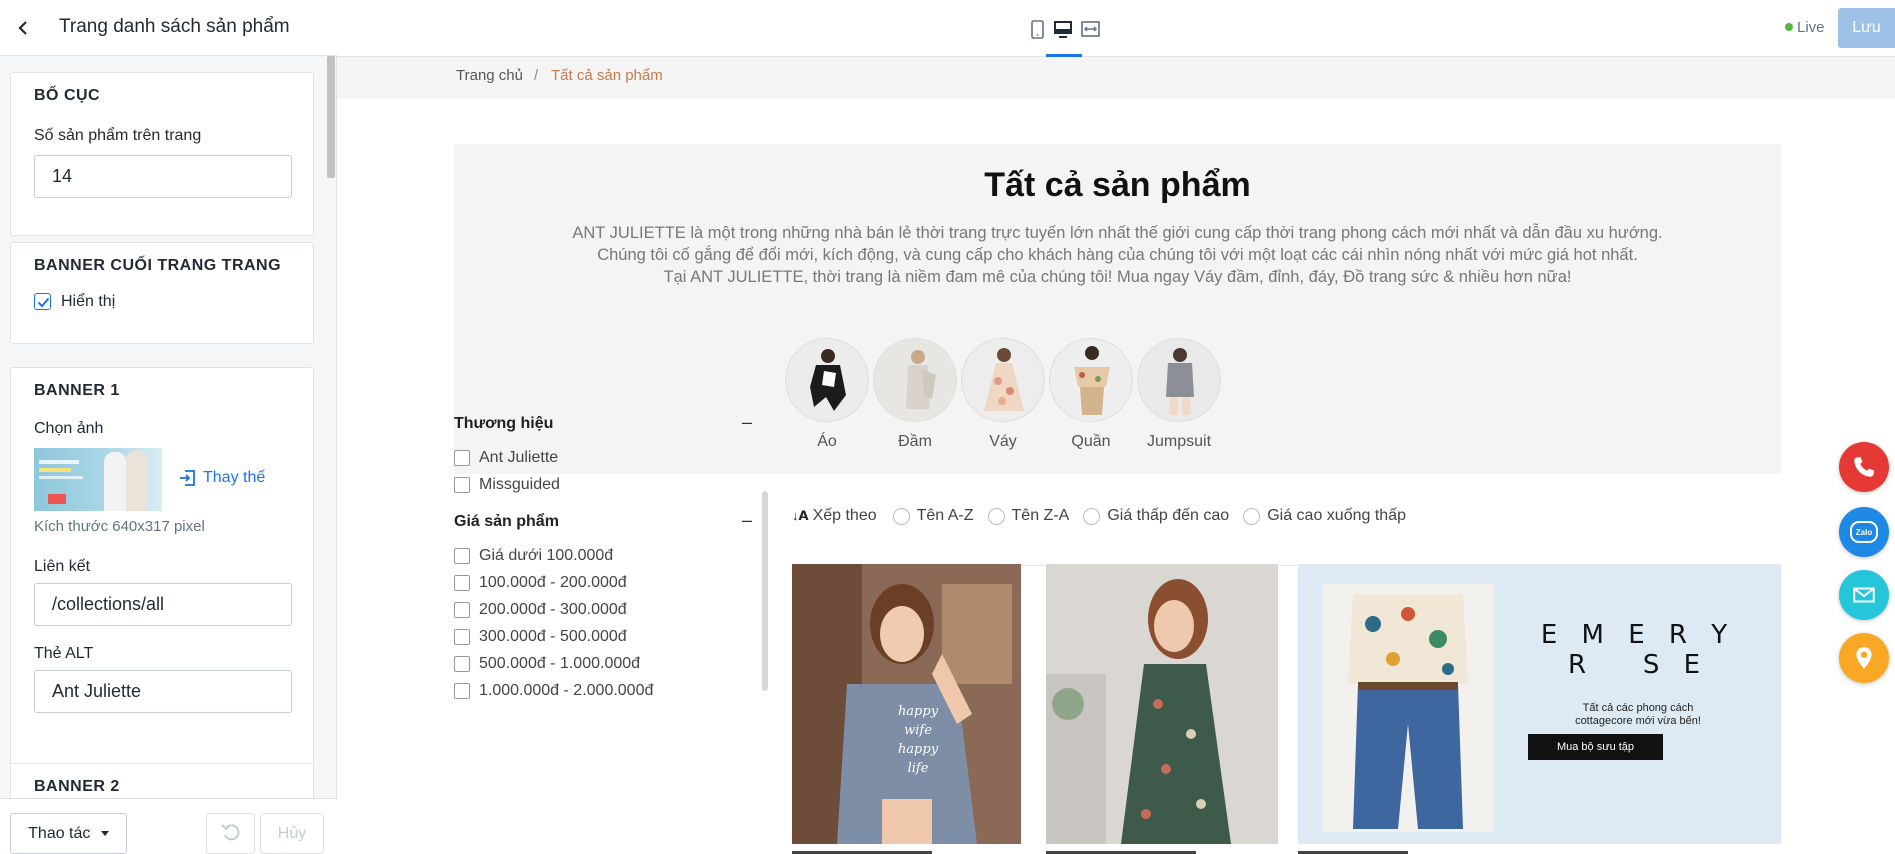 This screenshot has width=1895, height=854. I want to click on sort-option: Tên A-Z, so click(933, 516).